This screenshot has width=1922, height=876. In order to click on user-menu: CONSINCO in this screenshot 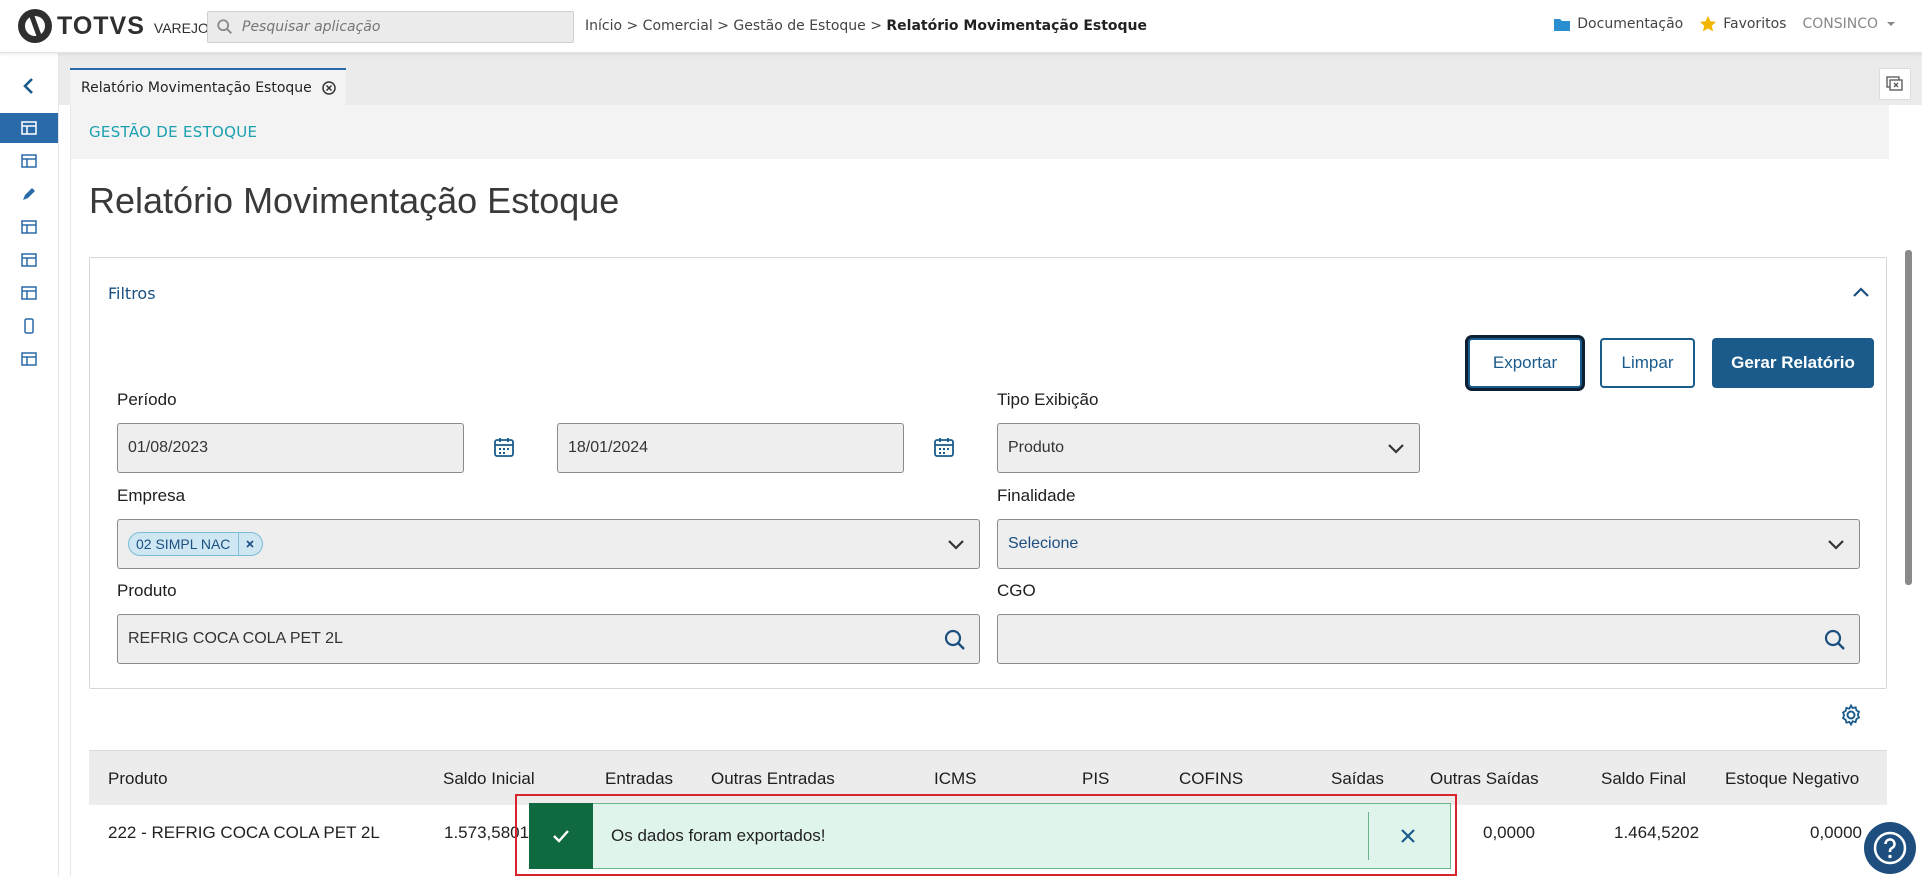, I will do `click(1853, 24)`.